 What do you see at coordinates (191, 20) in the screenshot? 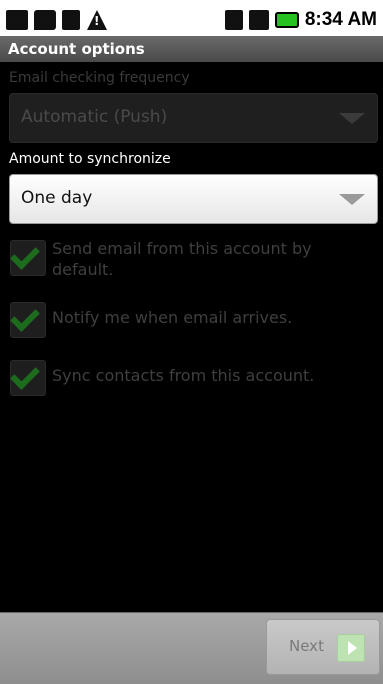
I see `status-bar: 8:34 AM` at bounding box center [191, 20].